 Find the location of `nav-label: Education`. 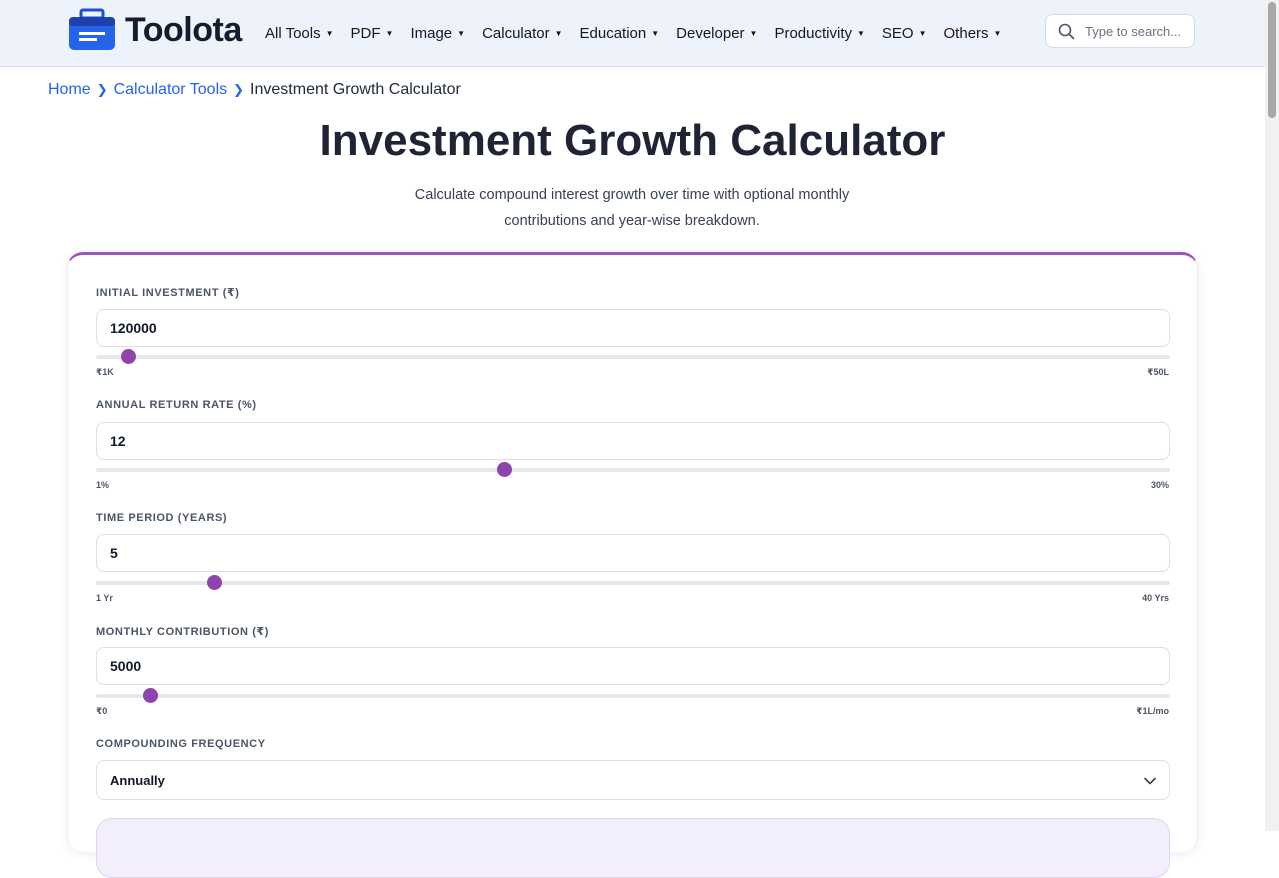

nav-label: Education is located at coordinates (613, 33).